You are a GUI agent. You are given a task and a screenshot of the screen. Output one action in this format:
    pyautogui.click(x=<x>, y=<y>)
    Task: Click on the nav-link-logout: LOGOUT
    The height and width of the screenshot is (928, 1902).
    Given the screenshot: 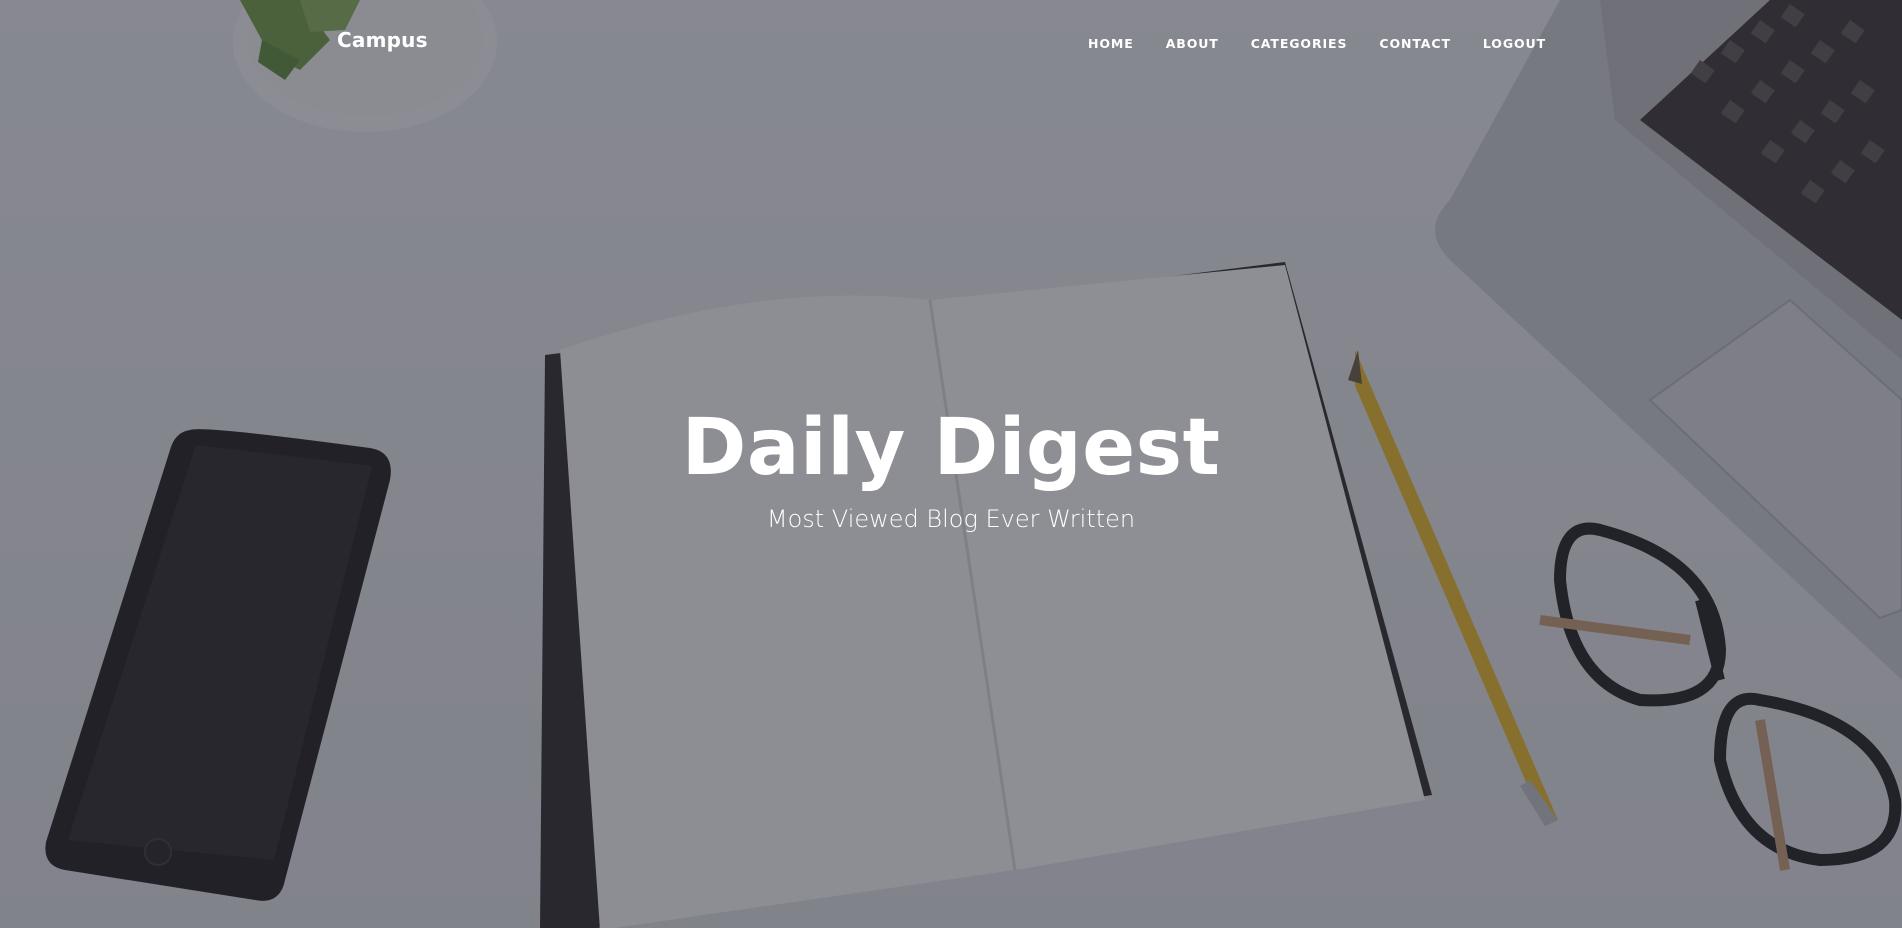 What is the action you would take?
    pyautogui.click(x=1514, y=43)
    